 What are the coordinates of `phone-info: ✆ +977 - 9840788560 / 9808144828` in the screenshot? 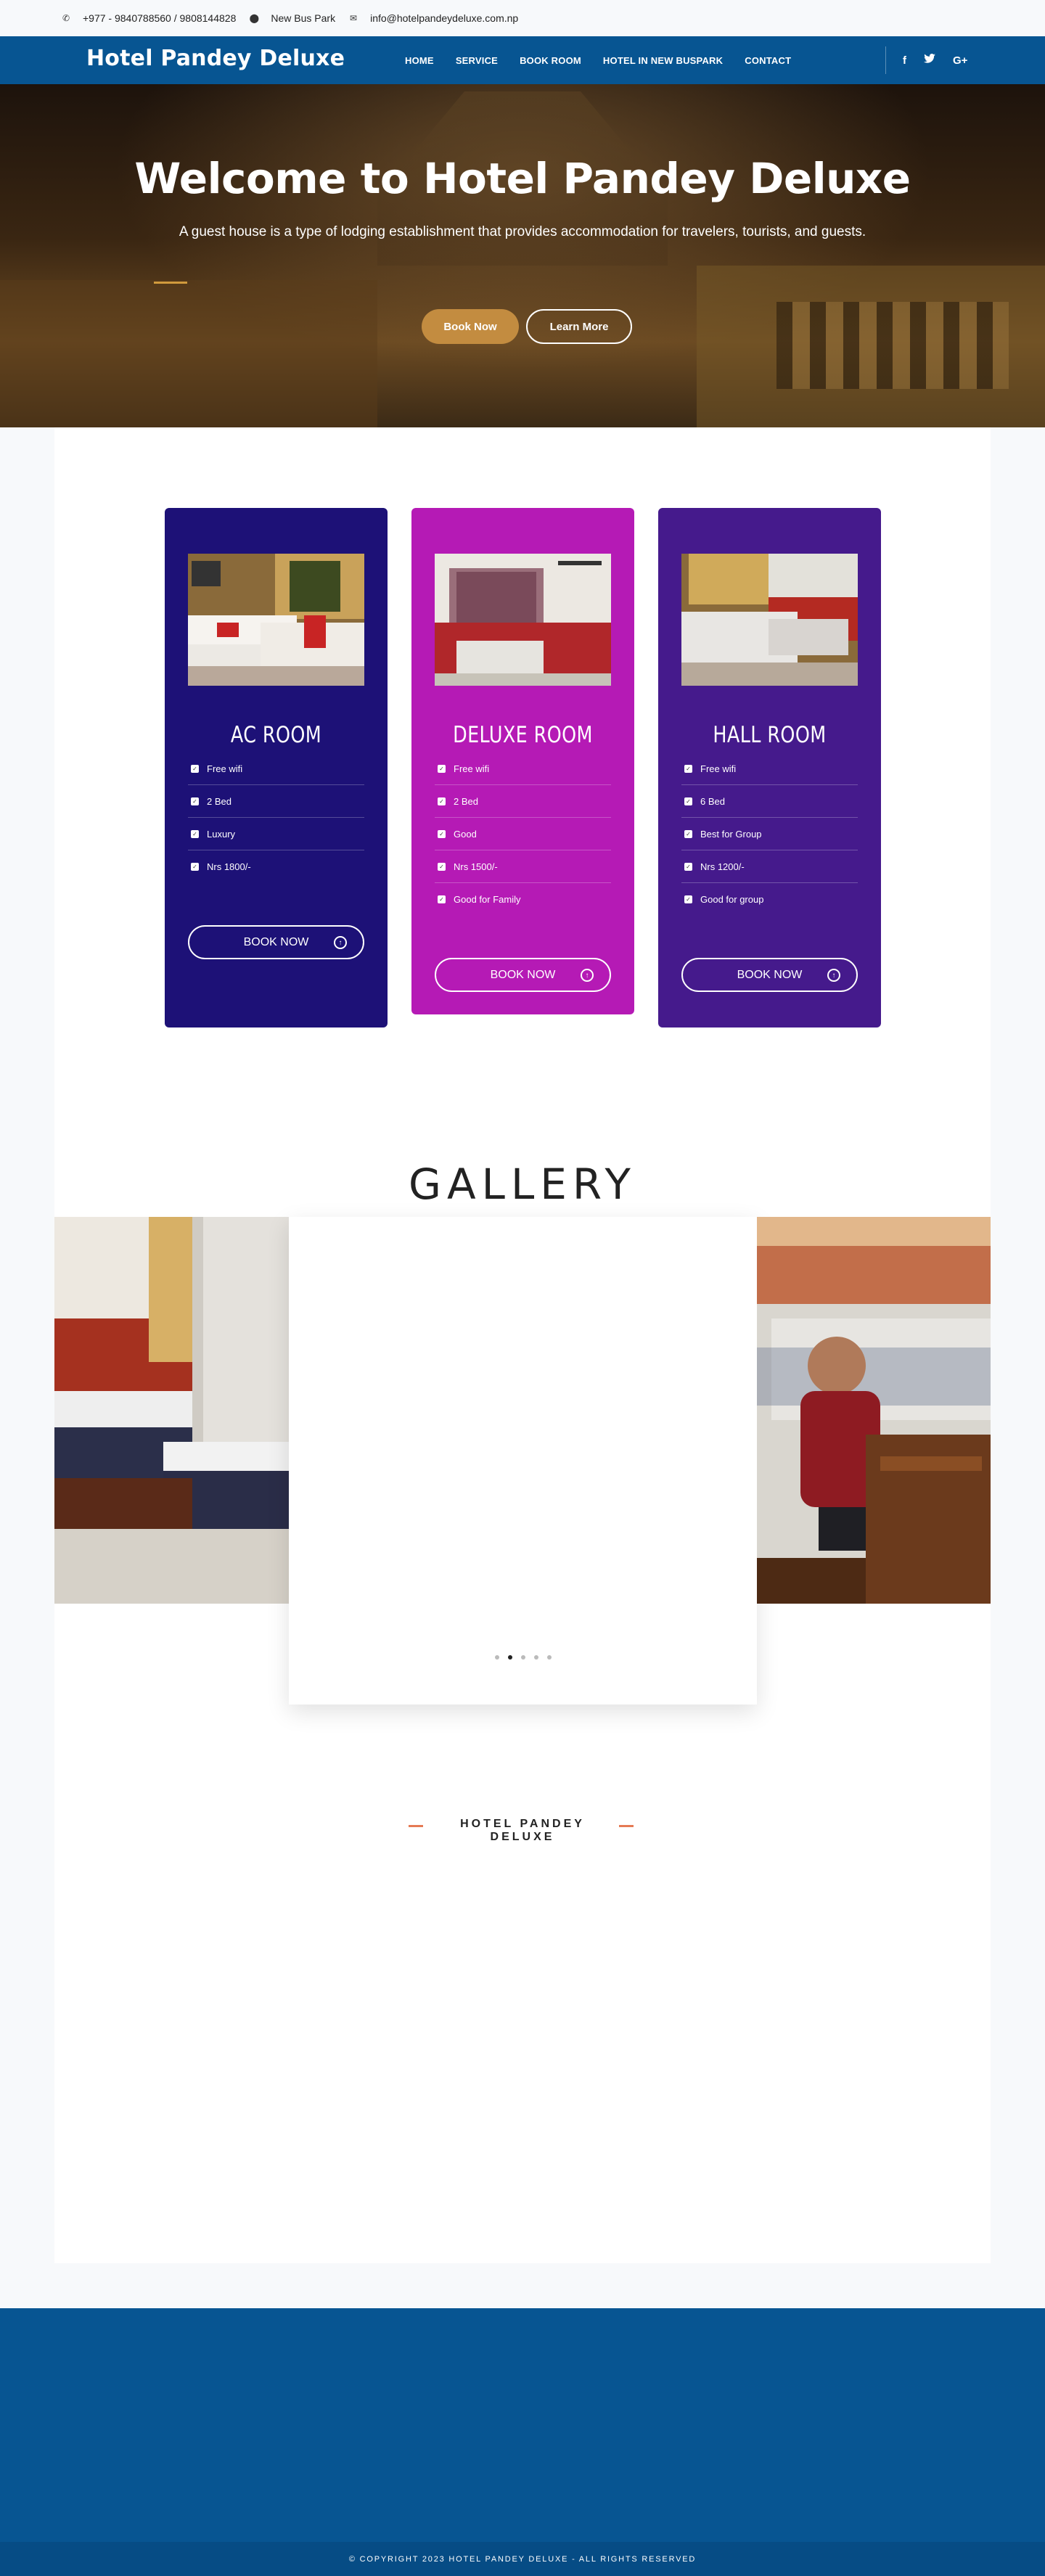 It's located at (148, 18).